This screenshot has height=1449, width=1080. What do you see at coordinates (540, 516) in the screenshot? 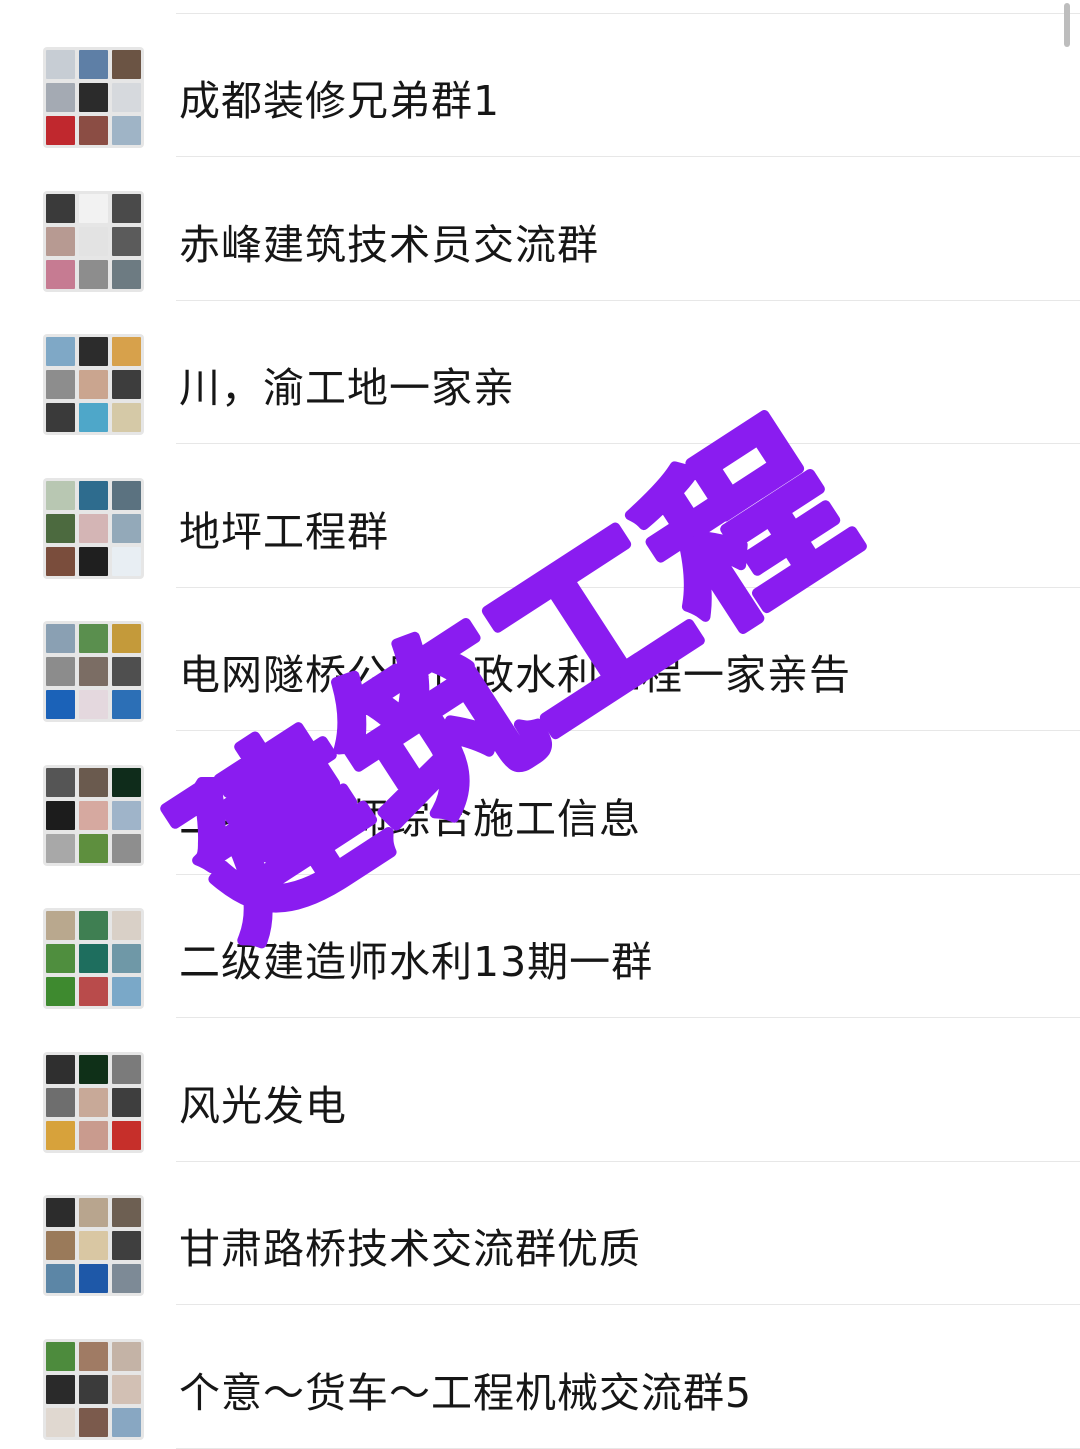
I see `group-chat-row: 地坪工程群` at bounding box center [540, 516].